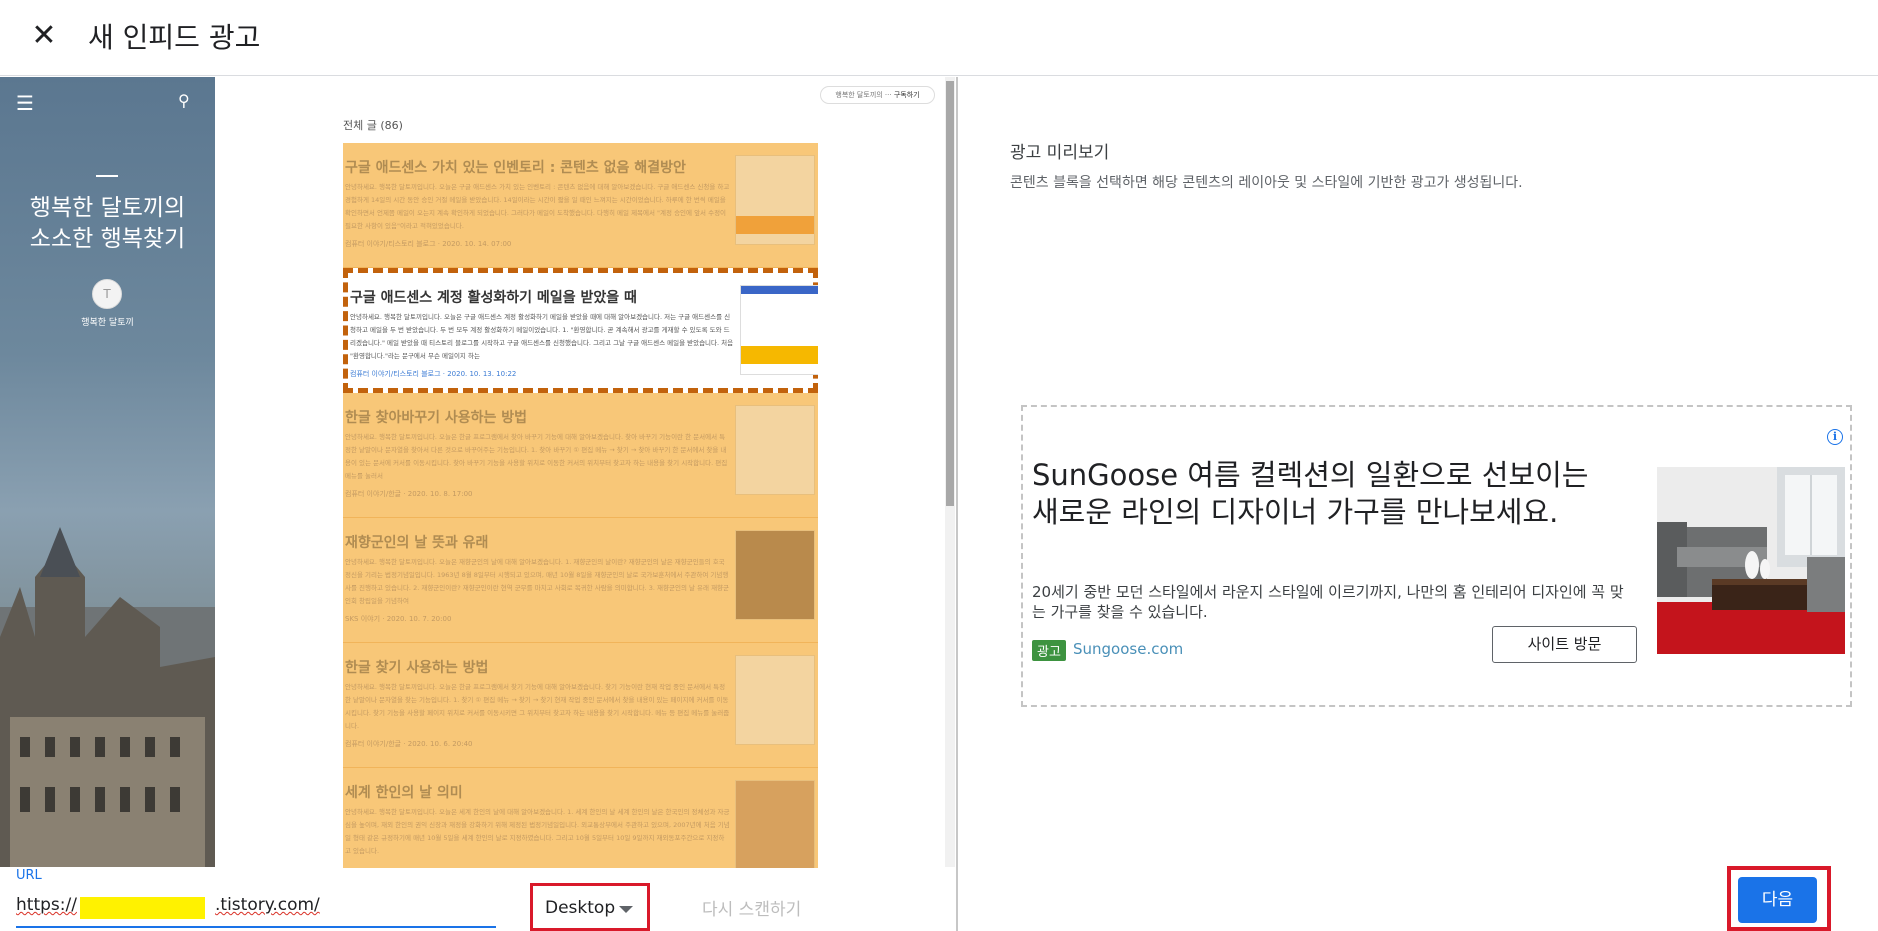 The image size is (1878, 931). What do you see at coordinates (436, 418) in the screenshot?
I see `post-title: 한글 찾아바꾸기 사용하는 방법` at bounding box center [436, 418].